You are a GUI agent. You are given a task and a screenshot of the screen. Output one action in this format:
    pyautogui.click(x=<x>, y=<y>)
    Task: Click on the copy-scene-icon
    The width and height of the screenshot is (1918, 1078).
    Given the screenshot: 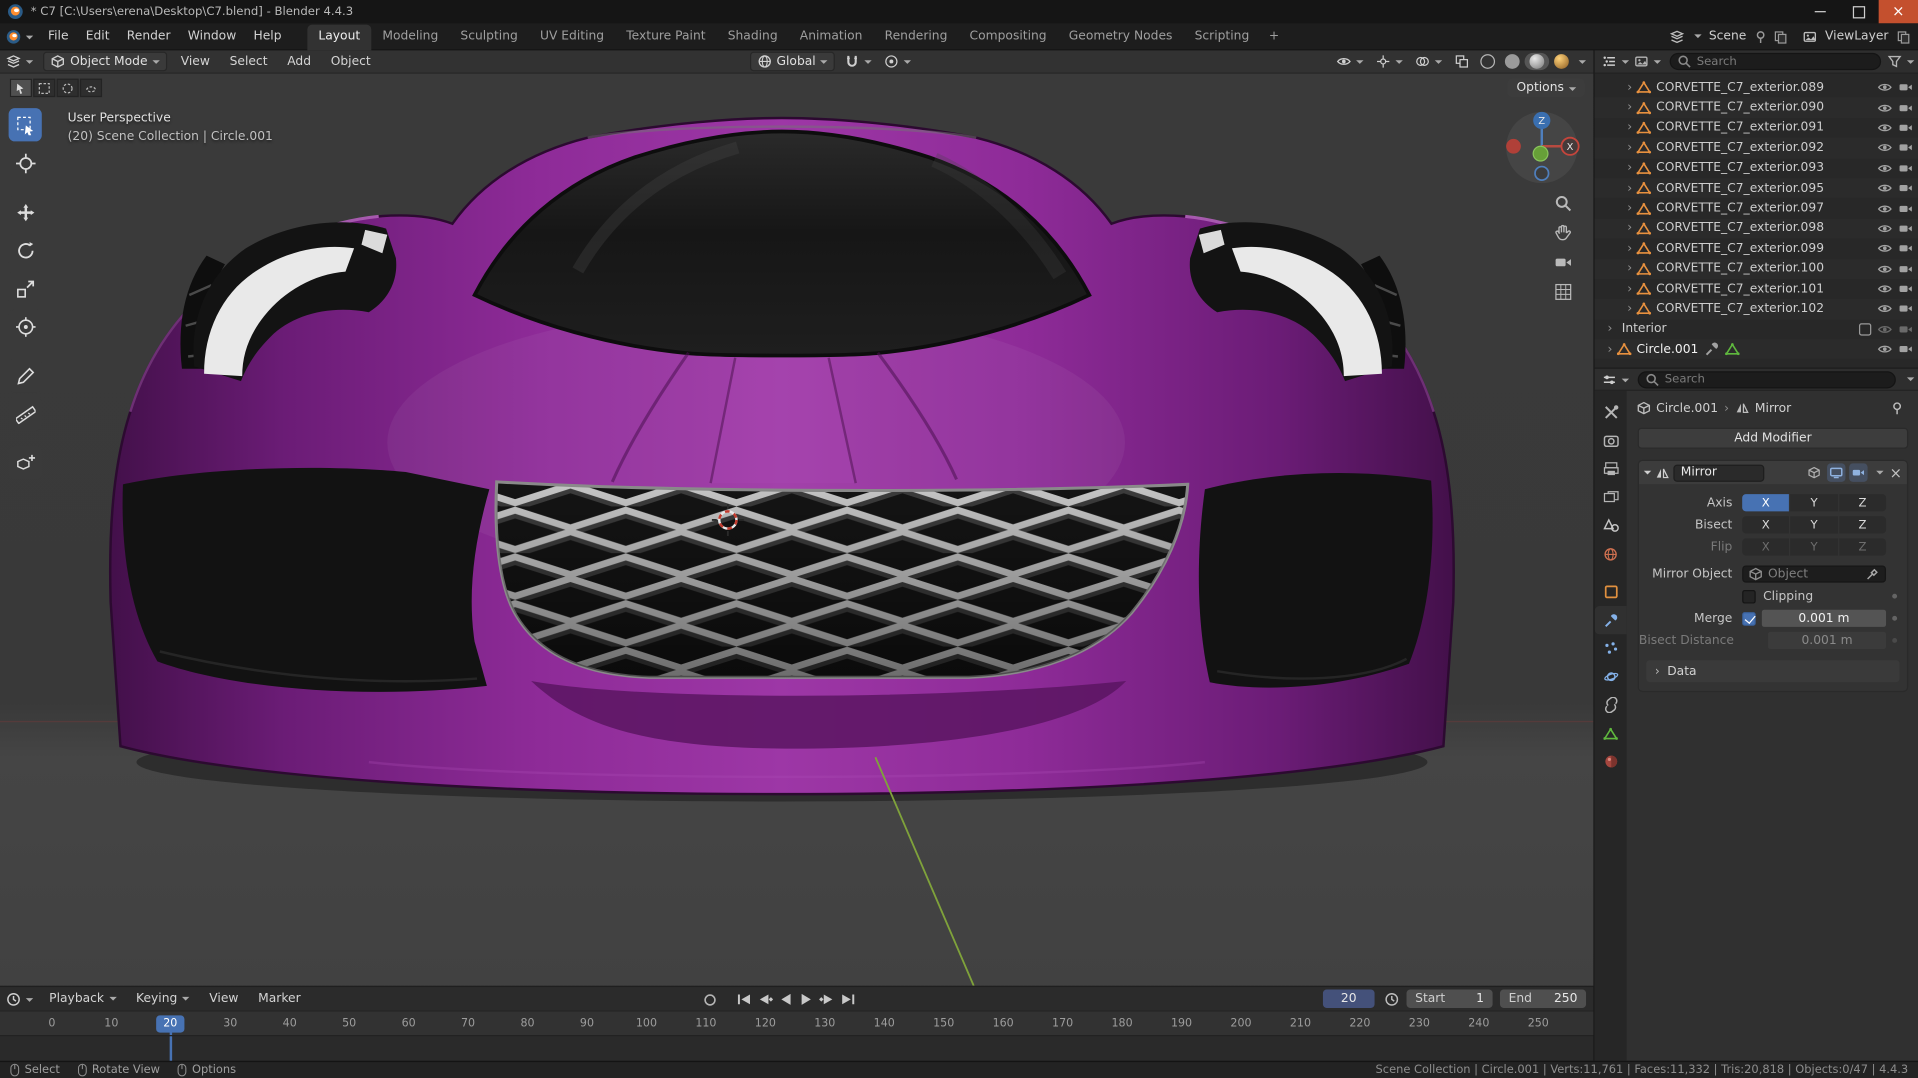 What is the action you would take?
    pyautogui.click(x=1780, y=36)
    